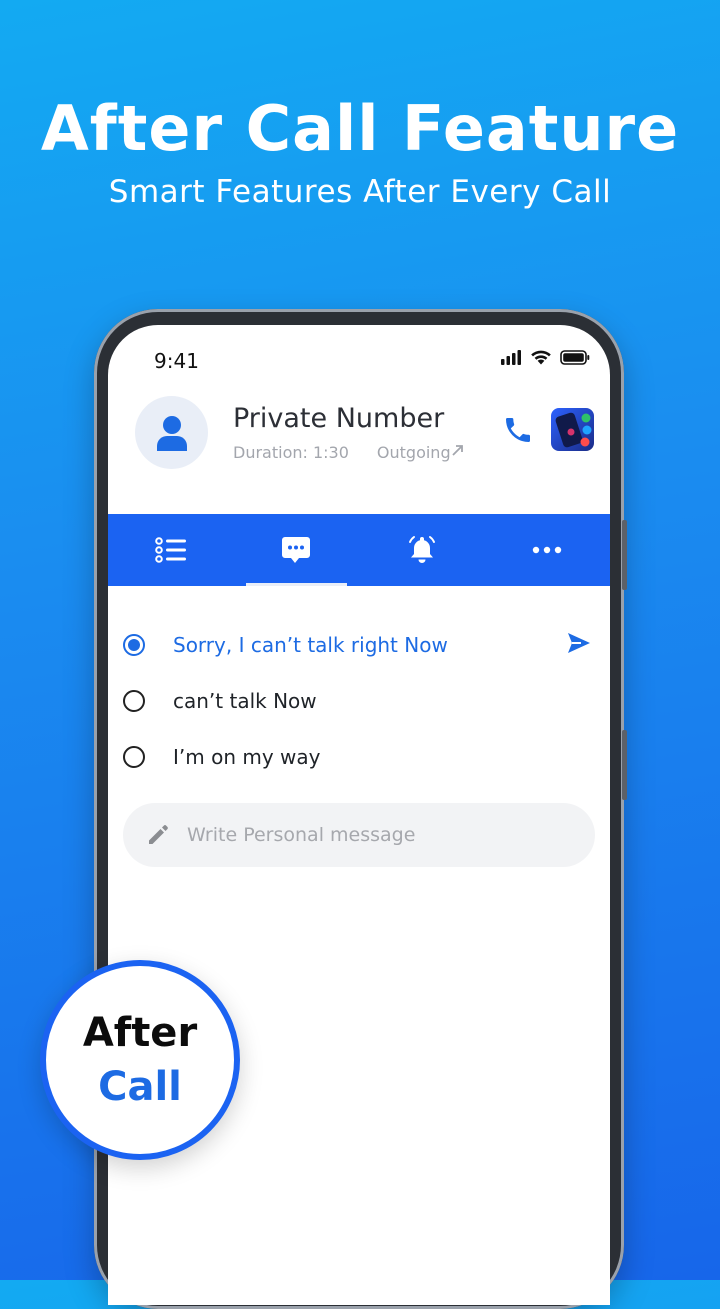 The image size is (720, 1309). Describe the element at coordinates (158, 834) in the screenshot. I see `pencil-icon` at that location.